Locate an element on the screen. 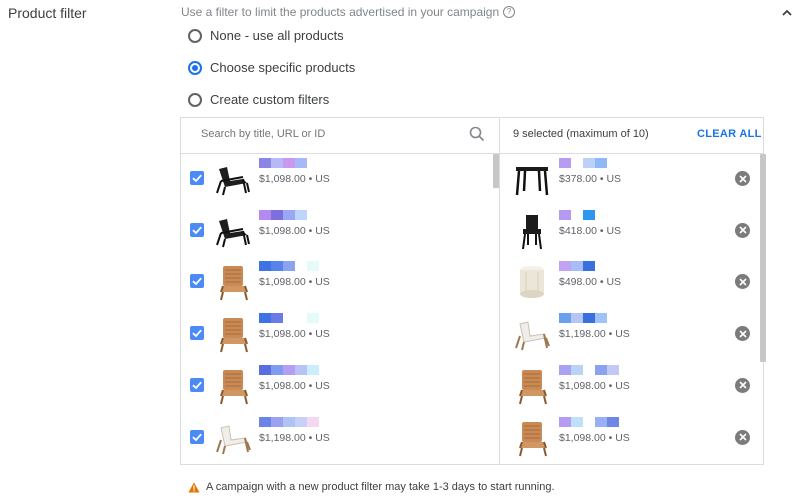  help-icon: ? is located at coordinates (509, 12).